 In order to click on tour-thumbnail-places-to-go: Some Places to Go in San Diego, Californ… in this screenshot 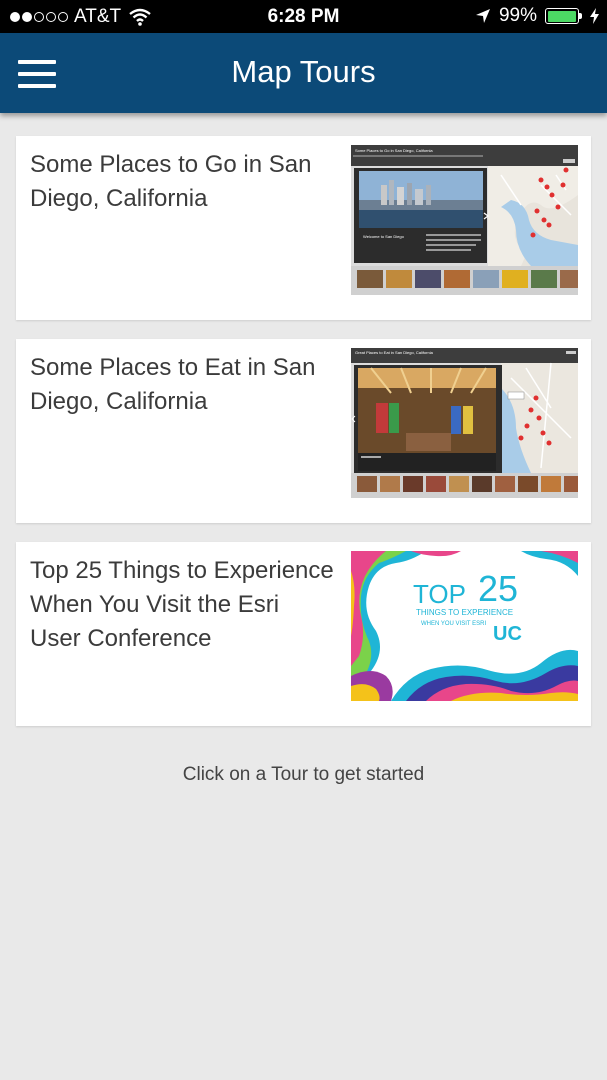, I will do `click(464, 220)`.